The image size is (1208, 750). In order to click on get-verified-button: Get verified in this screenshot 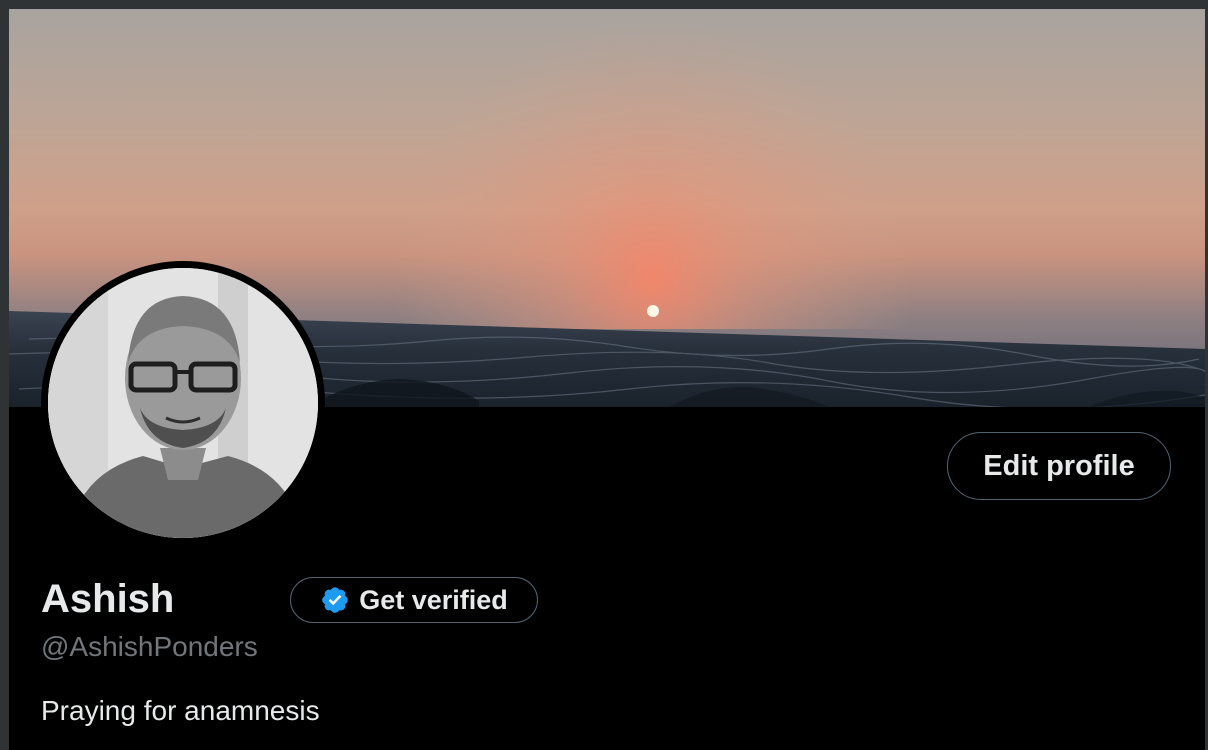, I will do `click(414, 600)`.